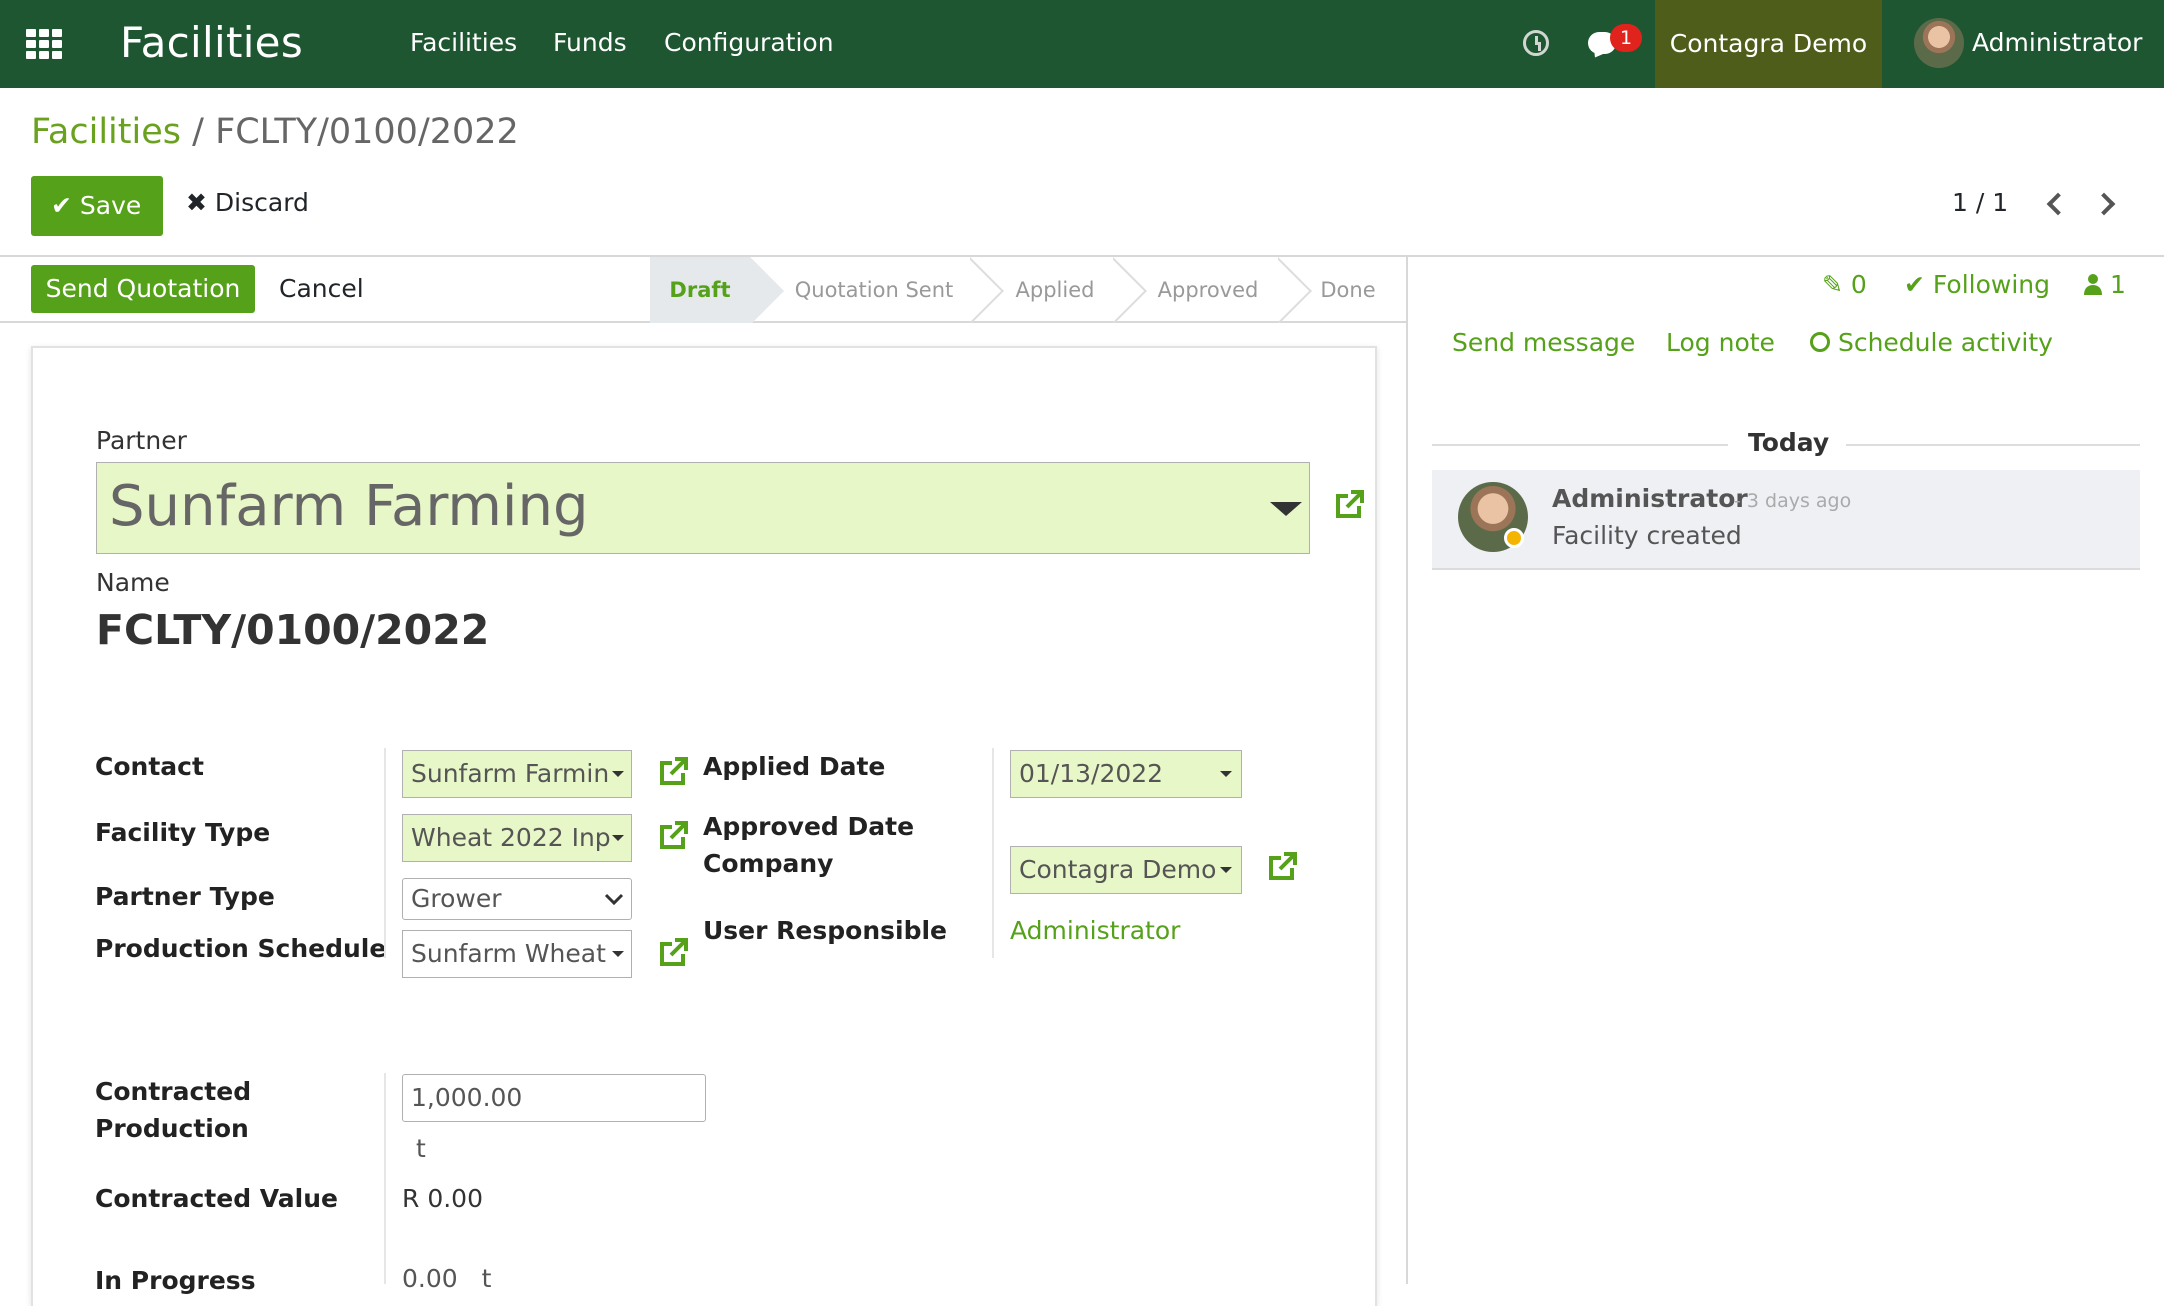 The height and width of the screenshot is (1306, 2164). What do you see at coordinates (44, 44) in the screenshot?
I see `apps-menu-icon` at bounding box center [44, 44].